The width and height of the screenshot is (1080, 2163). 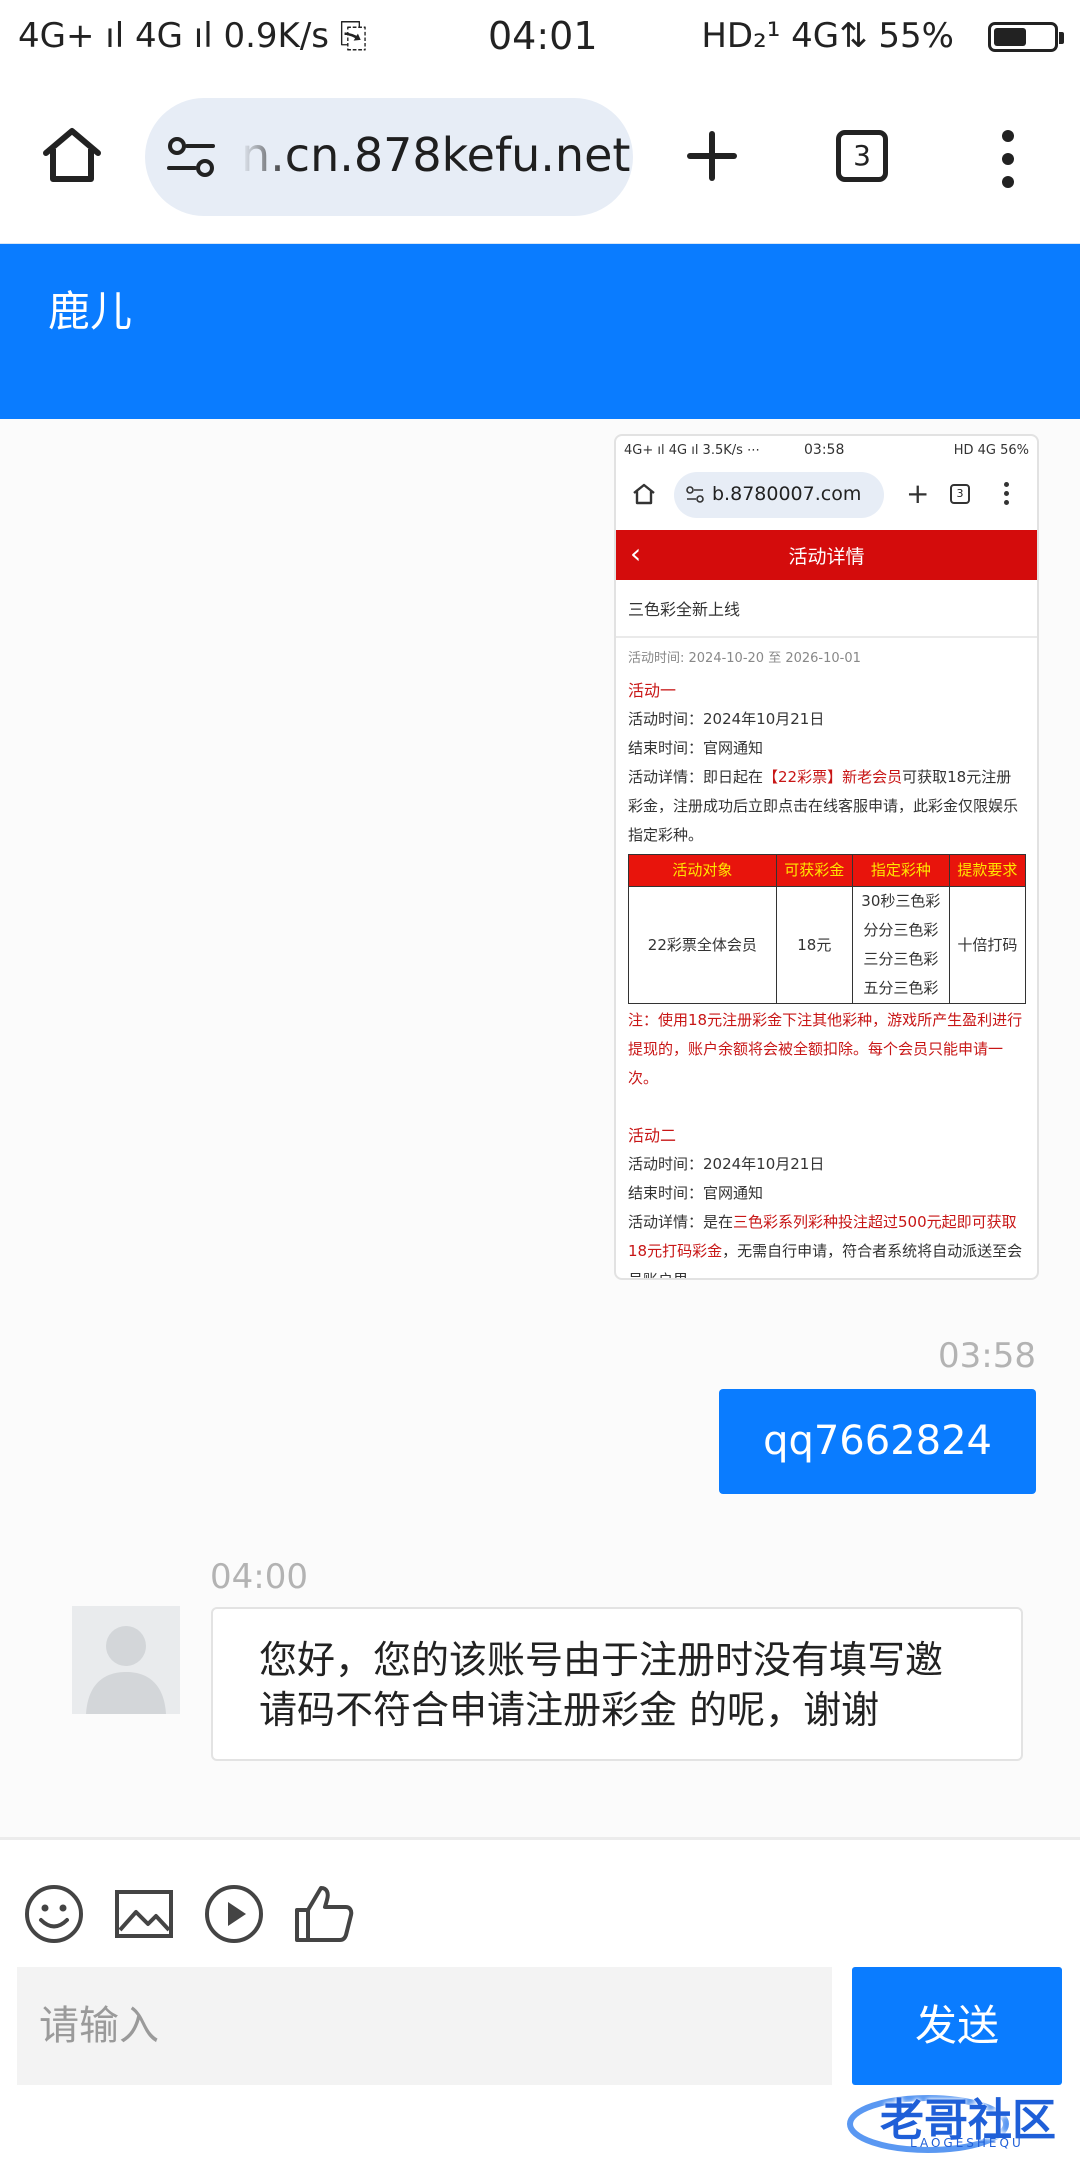 I want to click on table-header: 可获彩金, so click(x=814, y=870).